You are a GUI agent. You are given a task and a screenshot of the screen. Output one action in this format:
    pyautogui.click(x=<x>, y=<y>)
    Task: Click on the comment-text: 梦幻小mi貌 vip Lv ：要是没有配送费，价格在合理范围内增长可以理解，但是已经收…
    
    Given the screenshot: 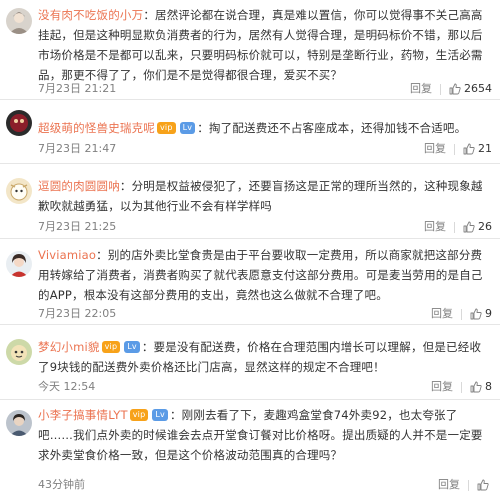 What is the action you would take?
    pyautogui.click(x=265, y=357)
    